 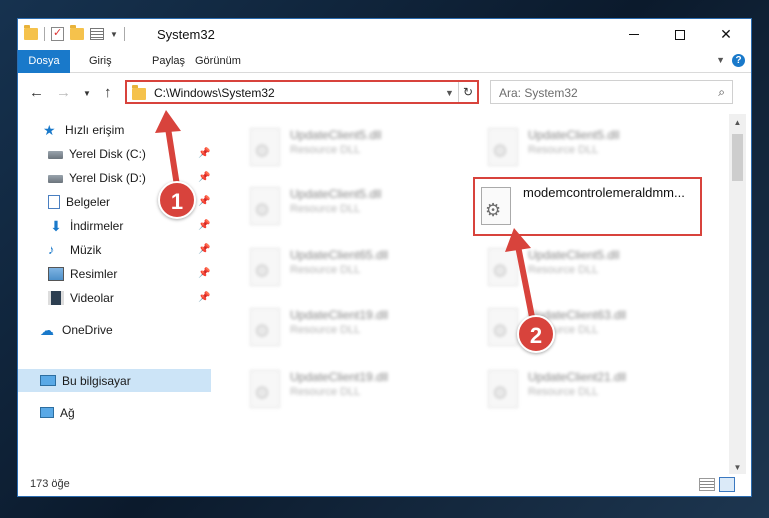 What do you see at coordinates (218, 61) in the screenshot?
I see `tab-gorunum: Görünüm` at bounding box center [218, 61].